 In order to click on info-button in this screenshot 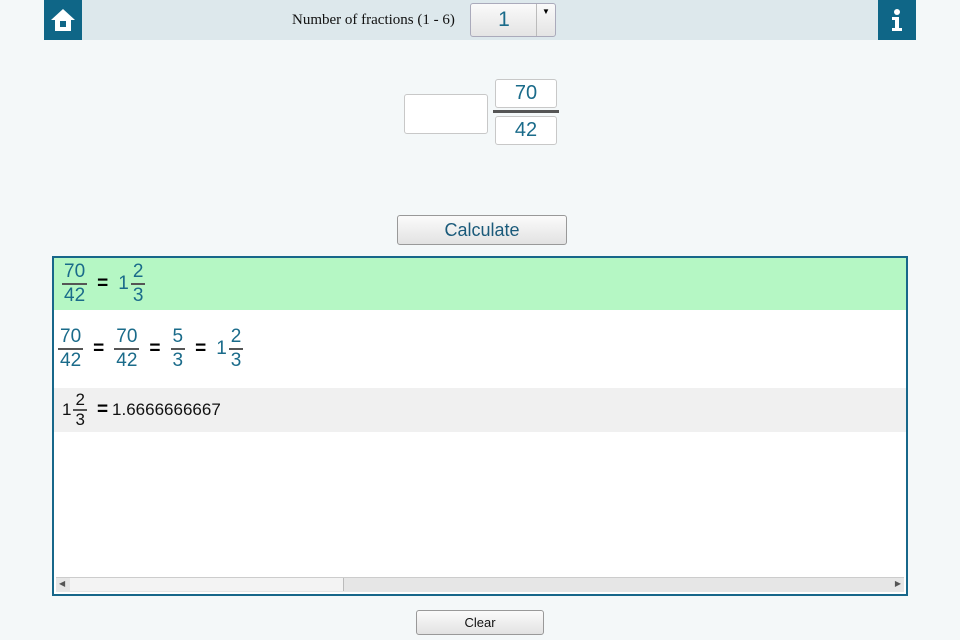, I will do `click(897, 20)`.